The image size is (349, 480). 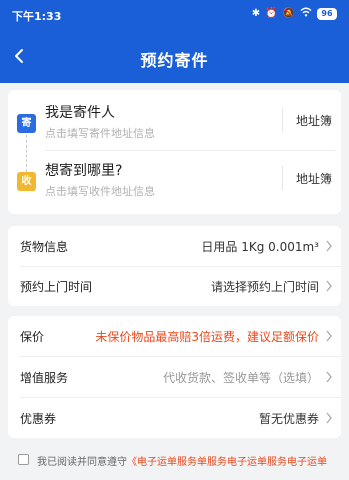 I want to click on status-icons: ✱ ⏰ 🔕 96, so click(x=294, y=14).